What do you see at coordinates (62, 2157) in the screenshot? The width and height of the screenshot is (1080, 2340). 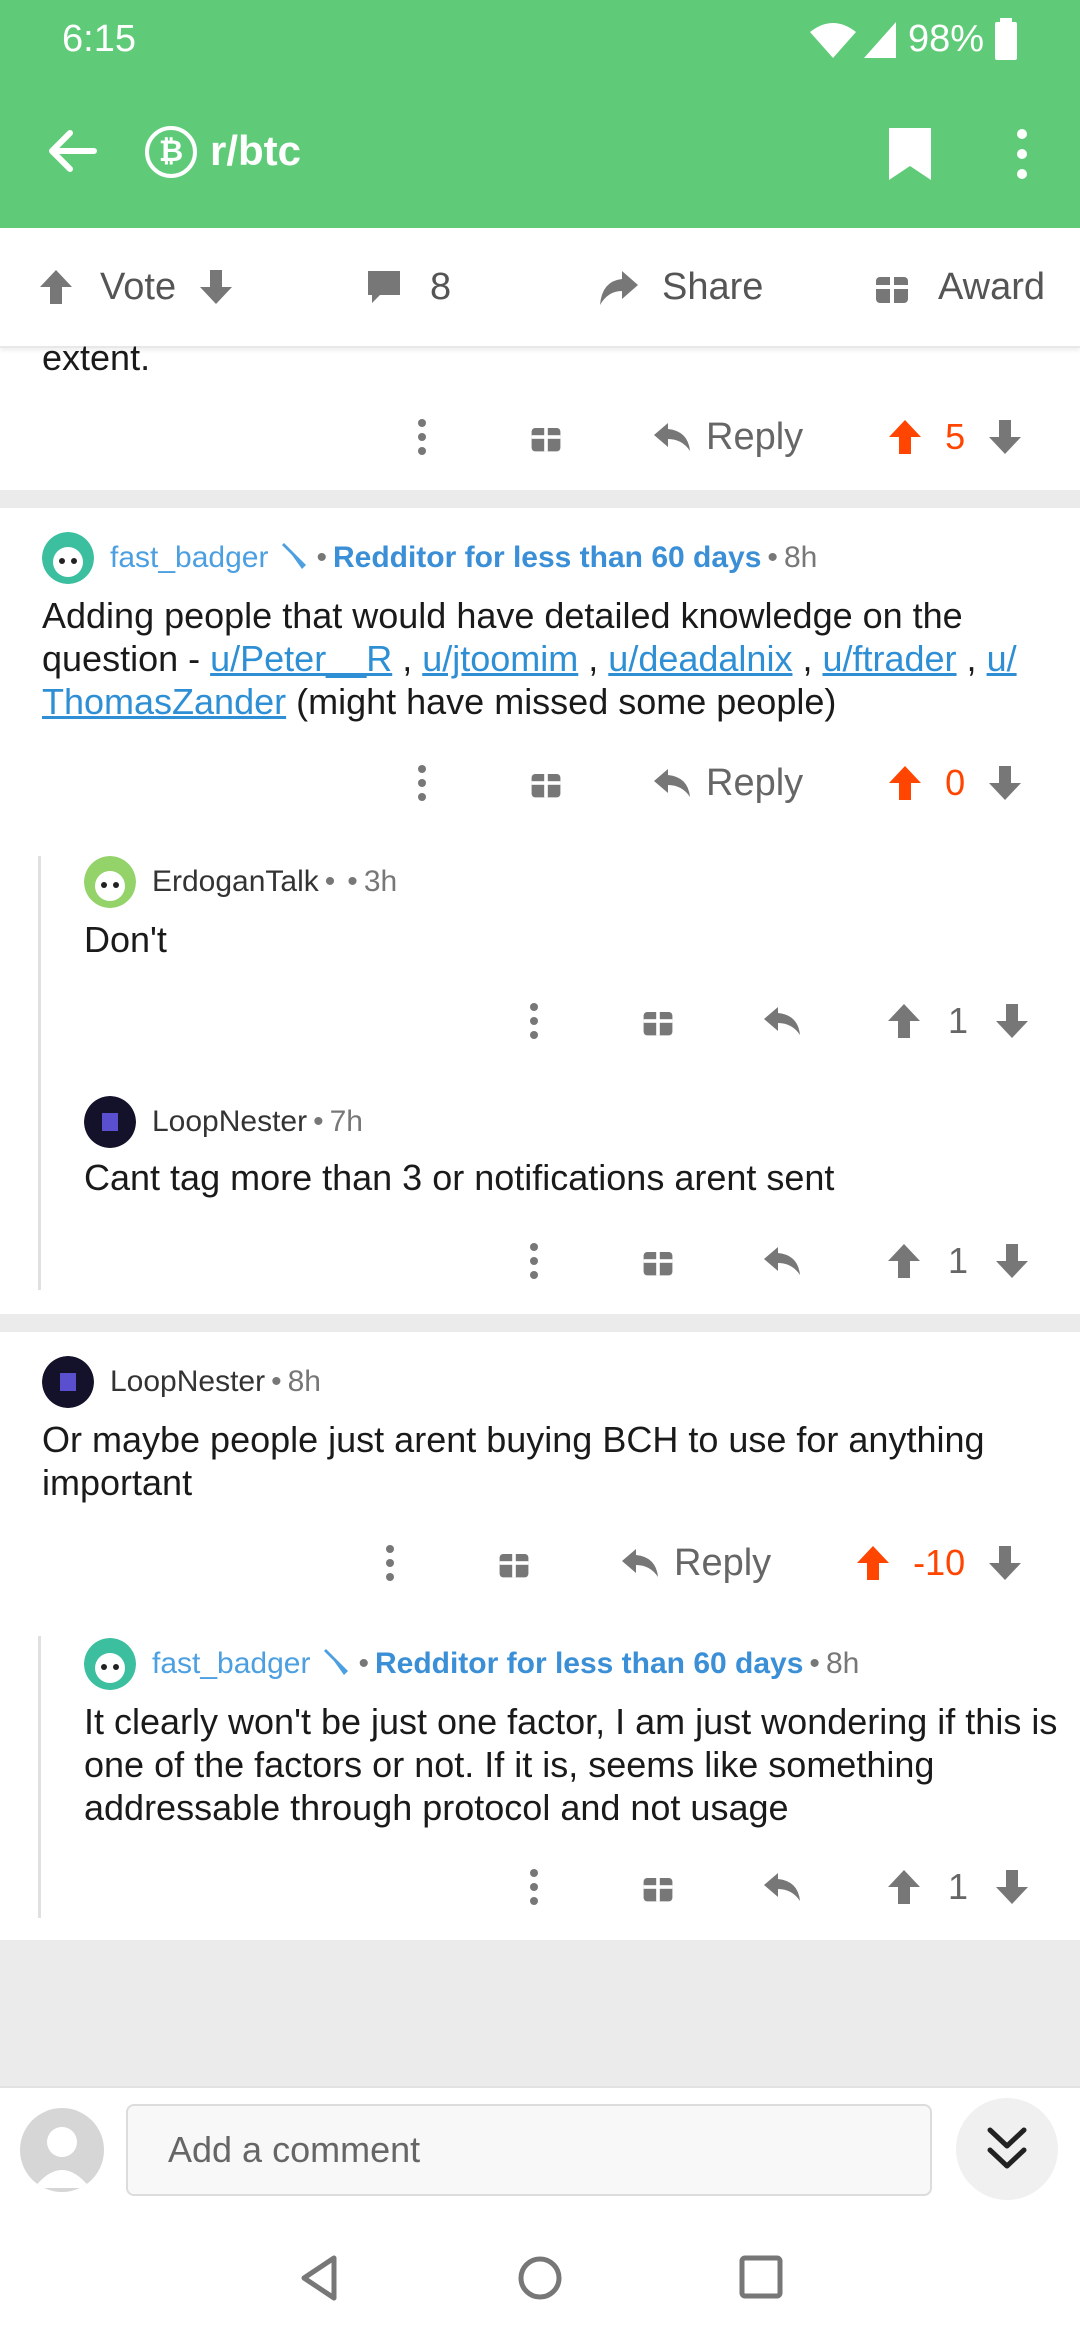 I see `user-silhouette-icon` at bounding box center [62, 2157].